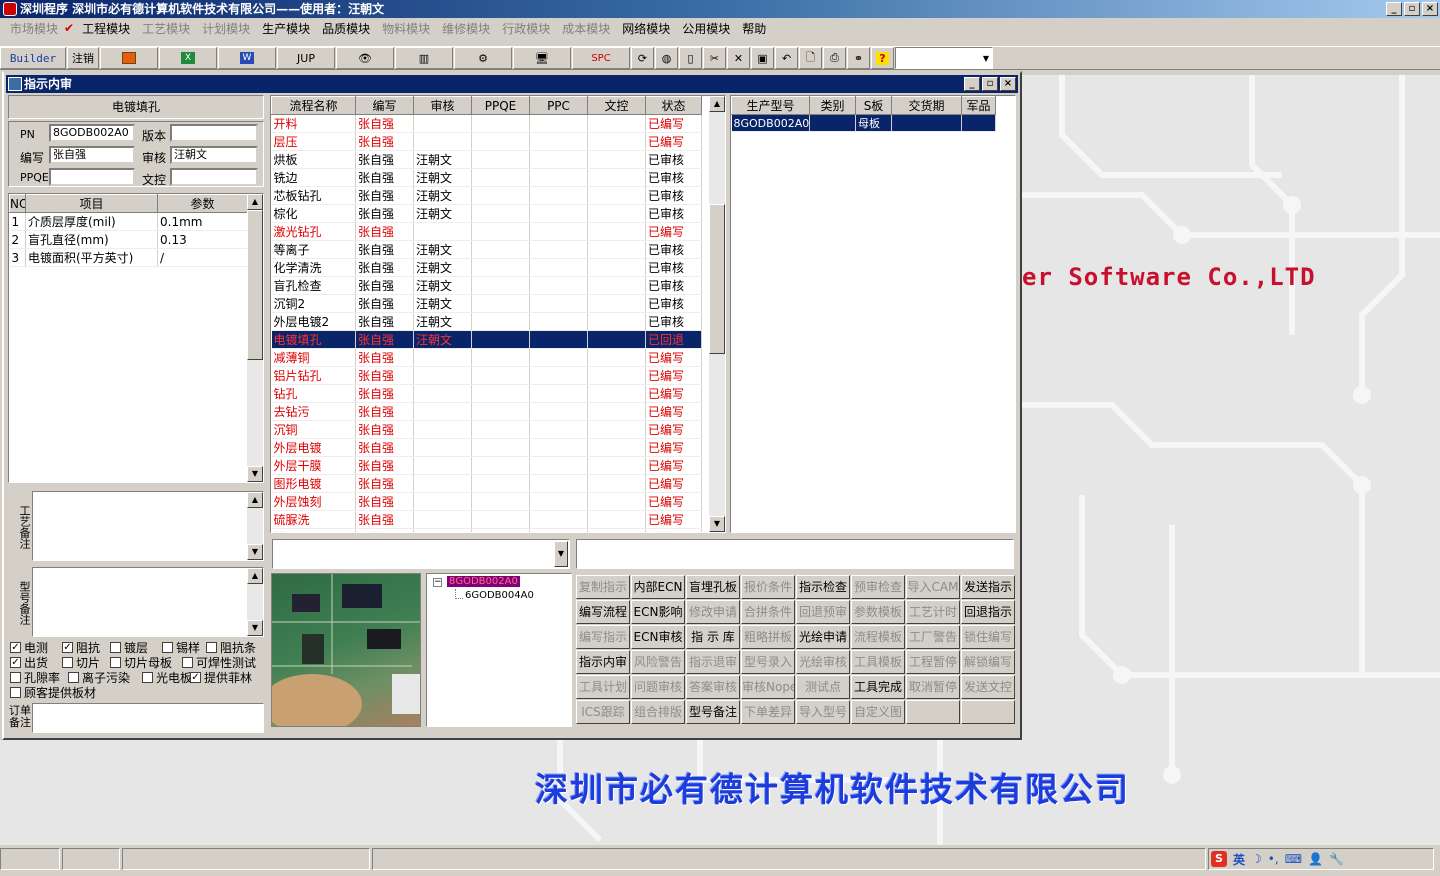  What do you see at coordinates (558, 105) in the screenshot?
I see `process-header-cell: PPC` at bounding box center [558, 105].